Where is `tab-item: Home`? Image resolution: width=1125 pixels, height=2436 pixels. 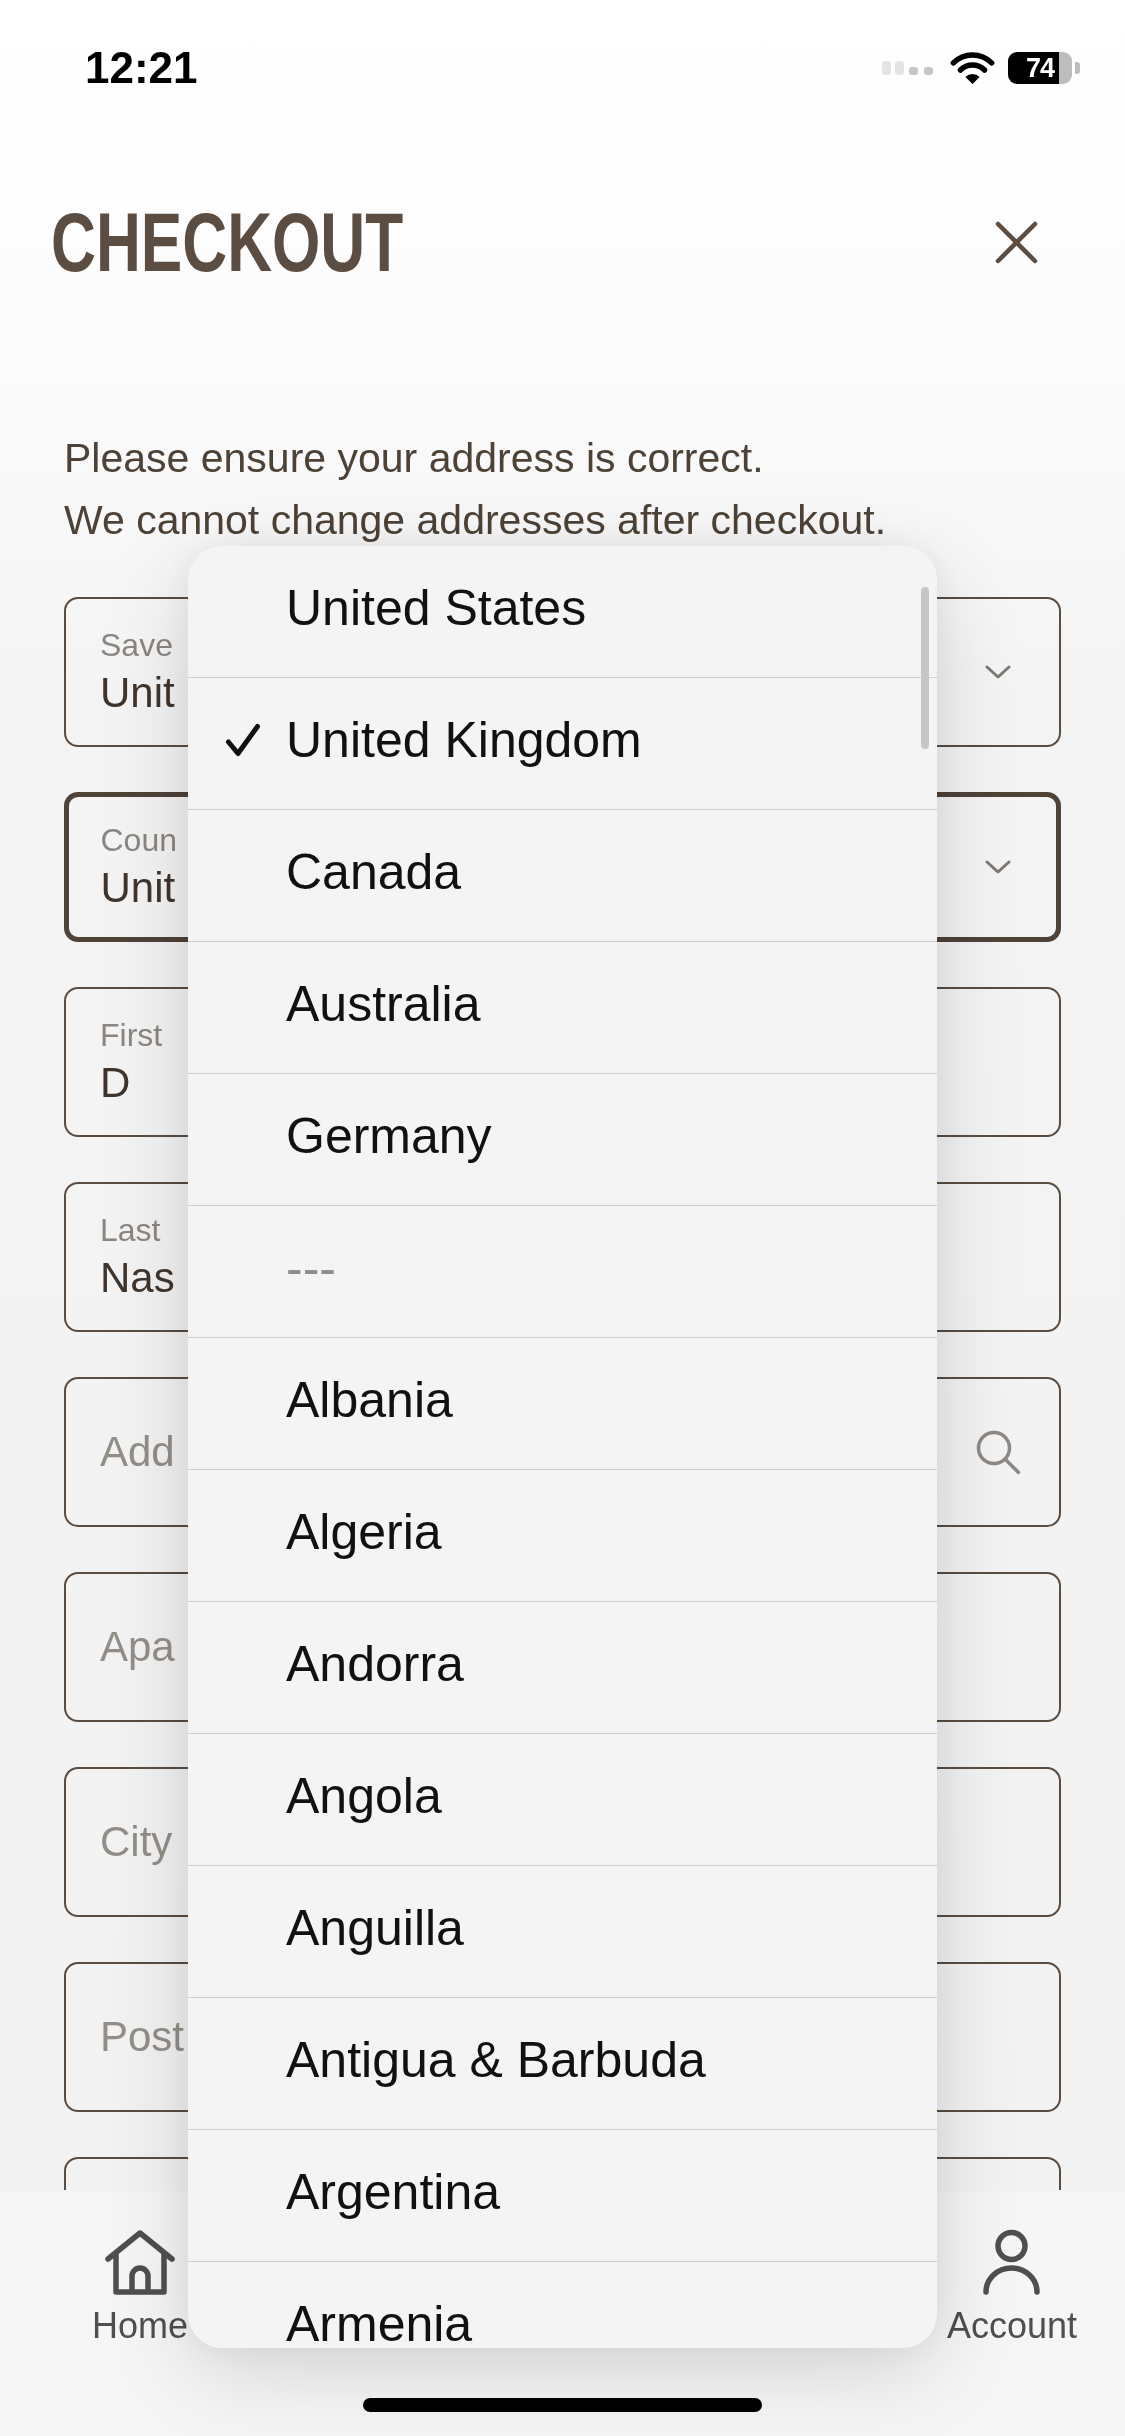 tab-item: Home is located at coordinates (140, 2288).